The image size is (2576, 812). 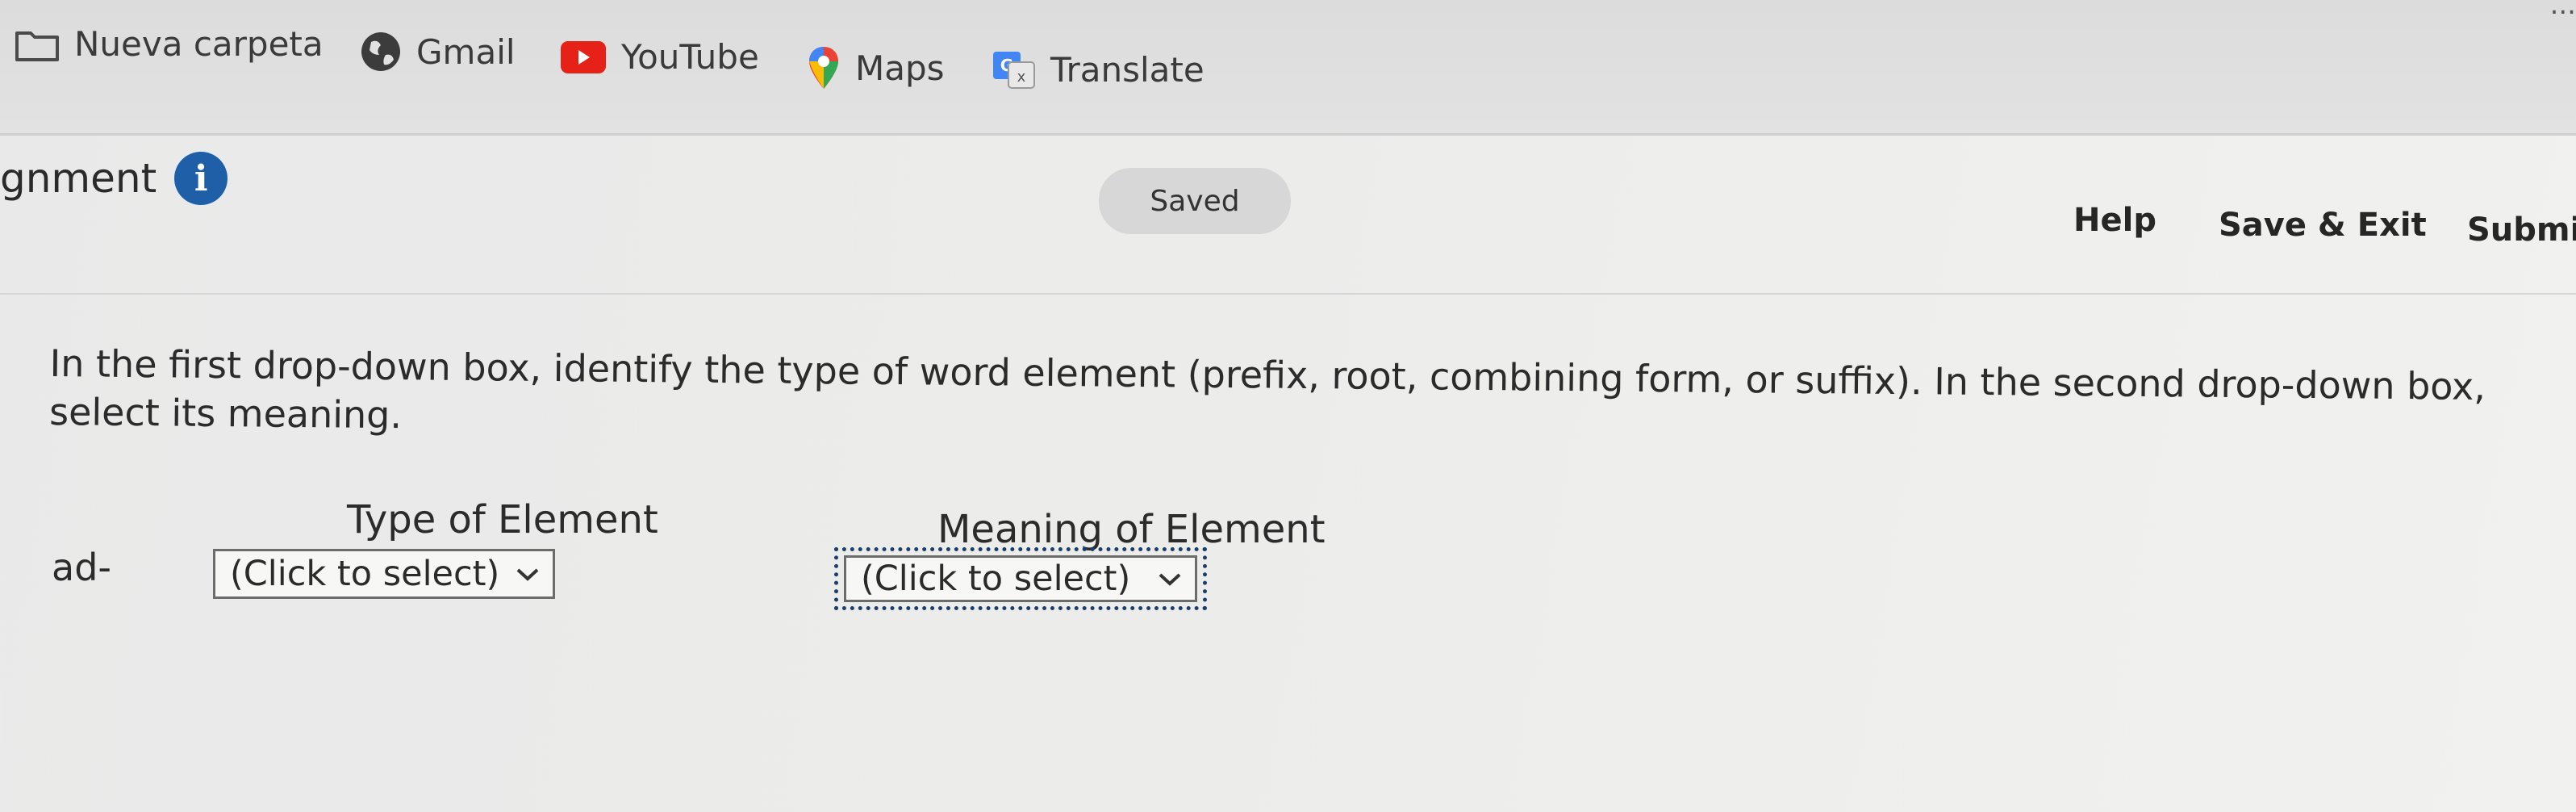 What do you see at coordinates (466, 51) in the screenshot?
I see `bookmark-label: Gmail` at bounding box center [466, 51].